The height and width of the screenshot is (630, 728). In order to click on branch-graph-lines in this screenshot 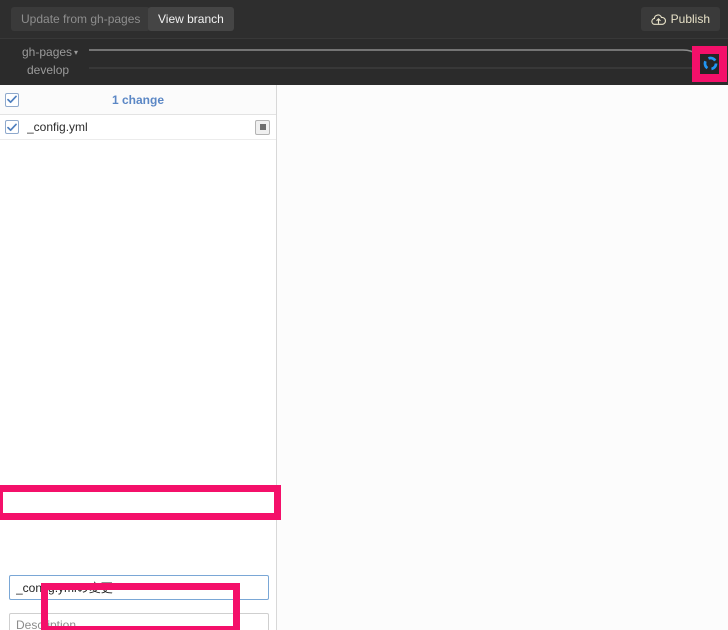, I will do `click(402, 61)`.